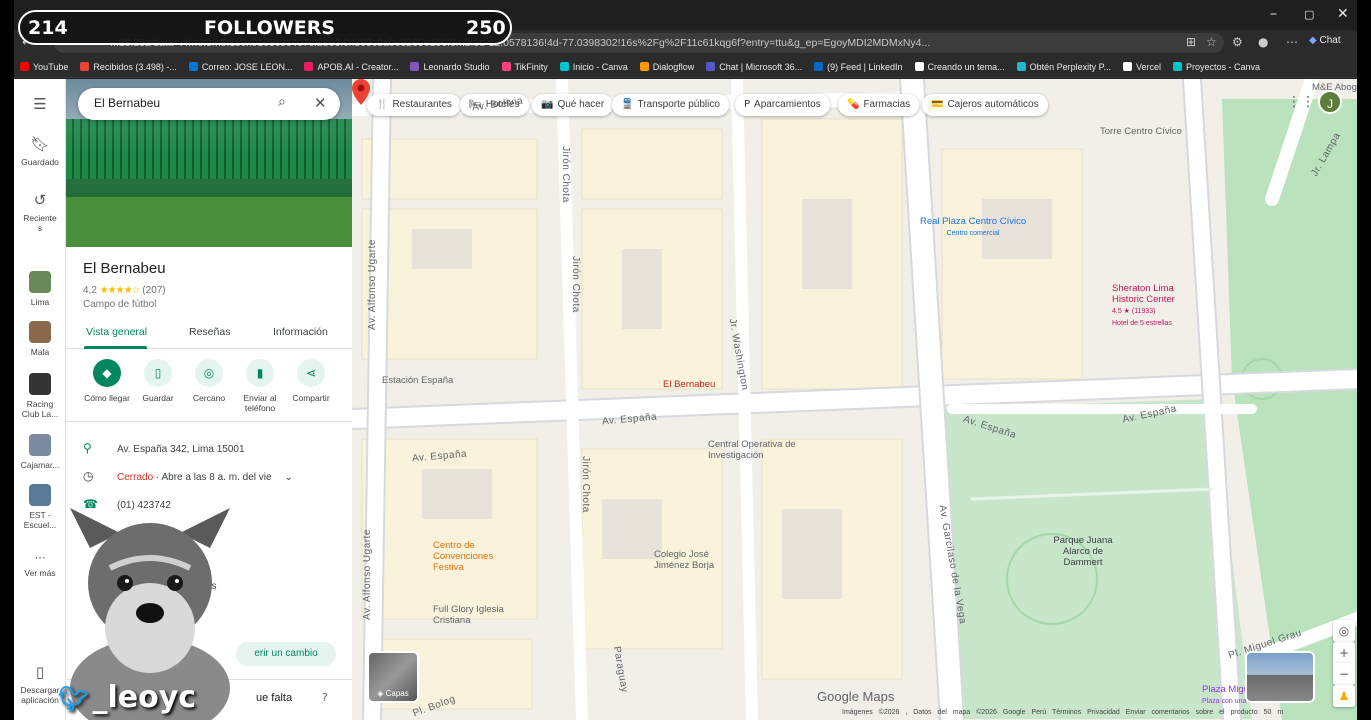  Describe the element at coordinates (414, 105) in the screenshot. I see `category-chip: 🍴 Restaurantes` at that location.